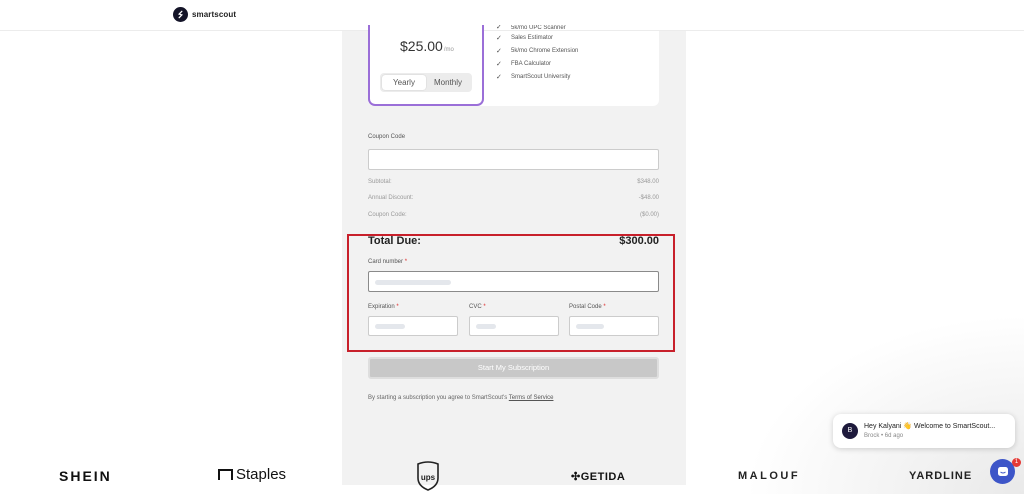  I want to click on feature-item: ✓ FBA Calculator, so click(537, 63).